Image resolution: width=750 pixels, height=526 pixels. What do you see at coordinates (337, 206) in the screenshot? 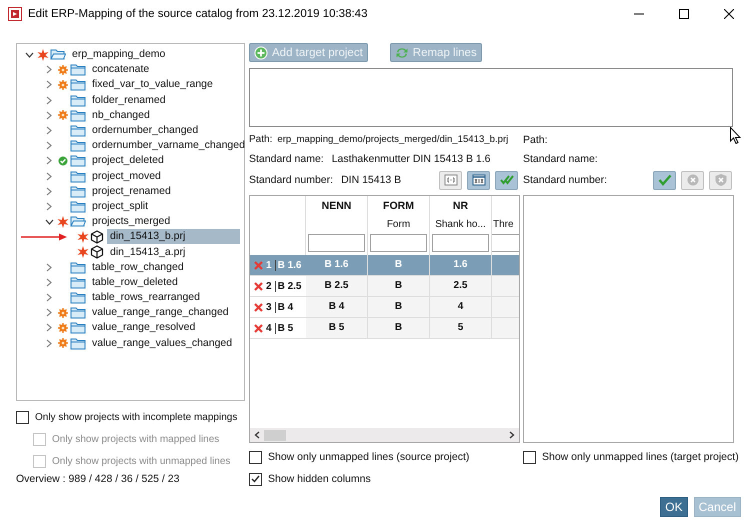
I see `column-header: NENN` at bounding box center [337, 206].